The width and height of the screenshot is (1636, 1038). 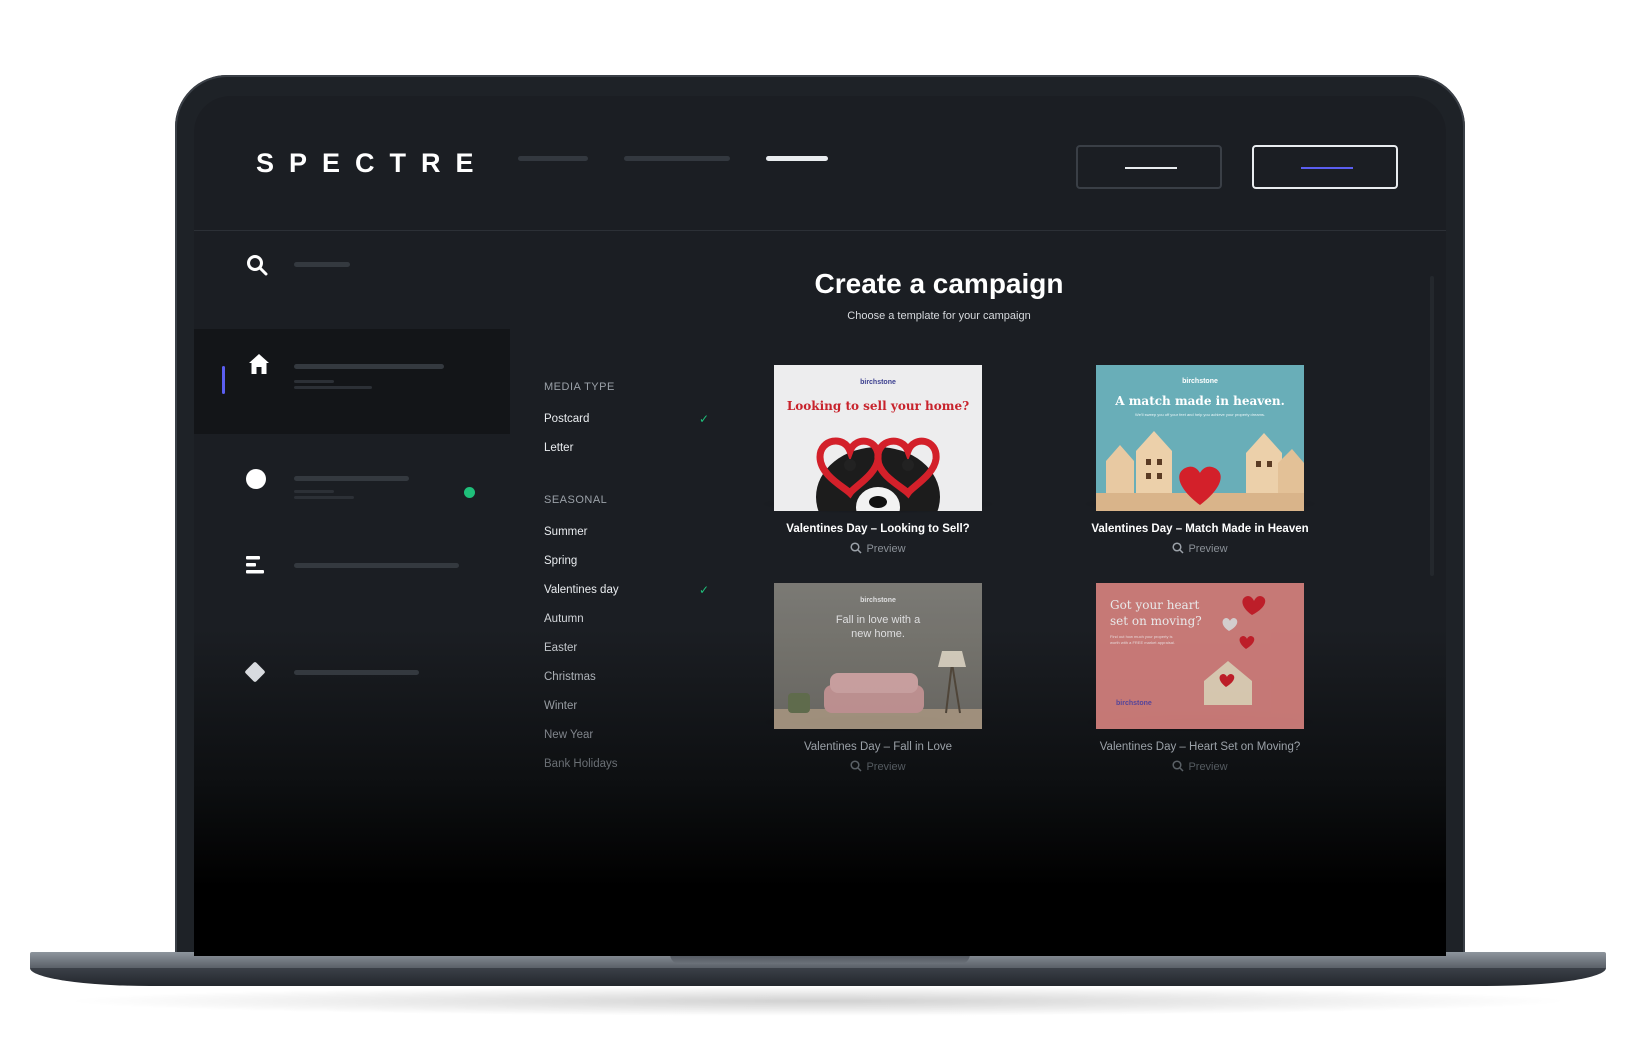 What do you see at coordinates (1200, 747) in the screenshot?
I see `template-title: Valentines Day – Heart Set on Moving?` at bounding box center [1200, 747].